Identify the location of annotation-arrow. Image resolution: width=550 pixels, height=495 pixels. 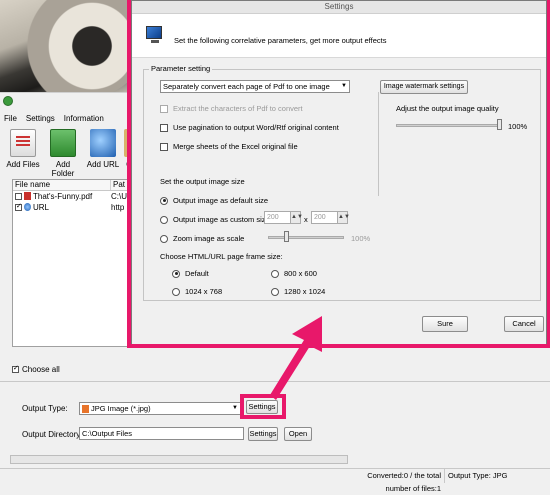
(296, 358).